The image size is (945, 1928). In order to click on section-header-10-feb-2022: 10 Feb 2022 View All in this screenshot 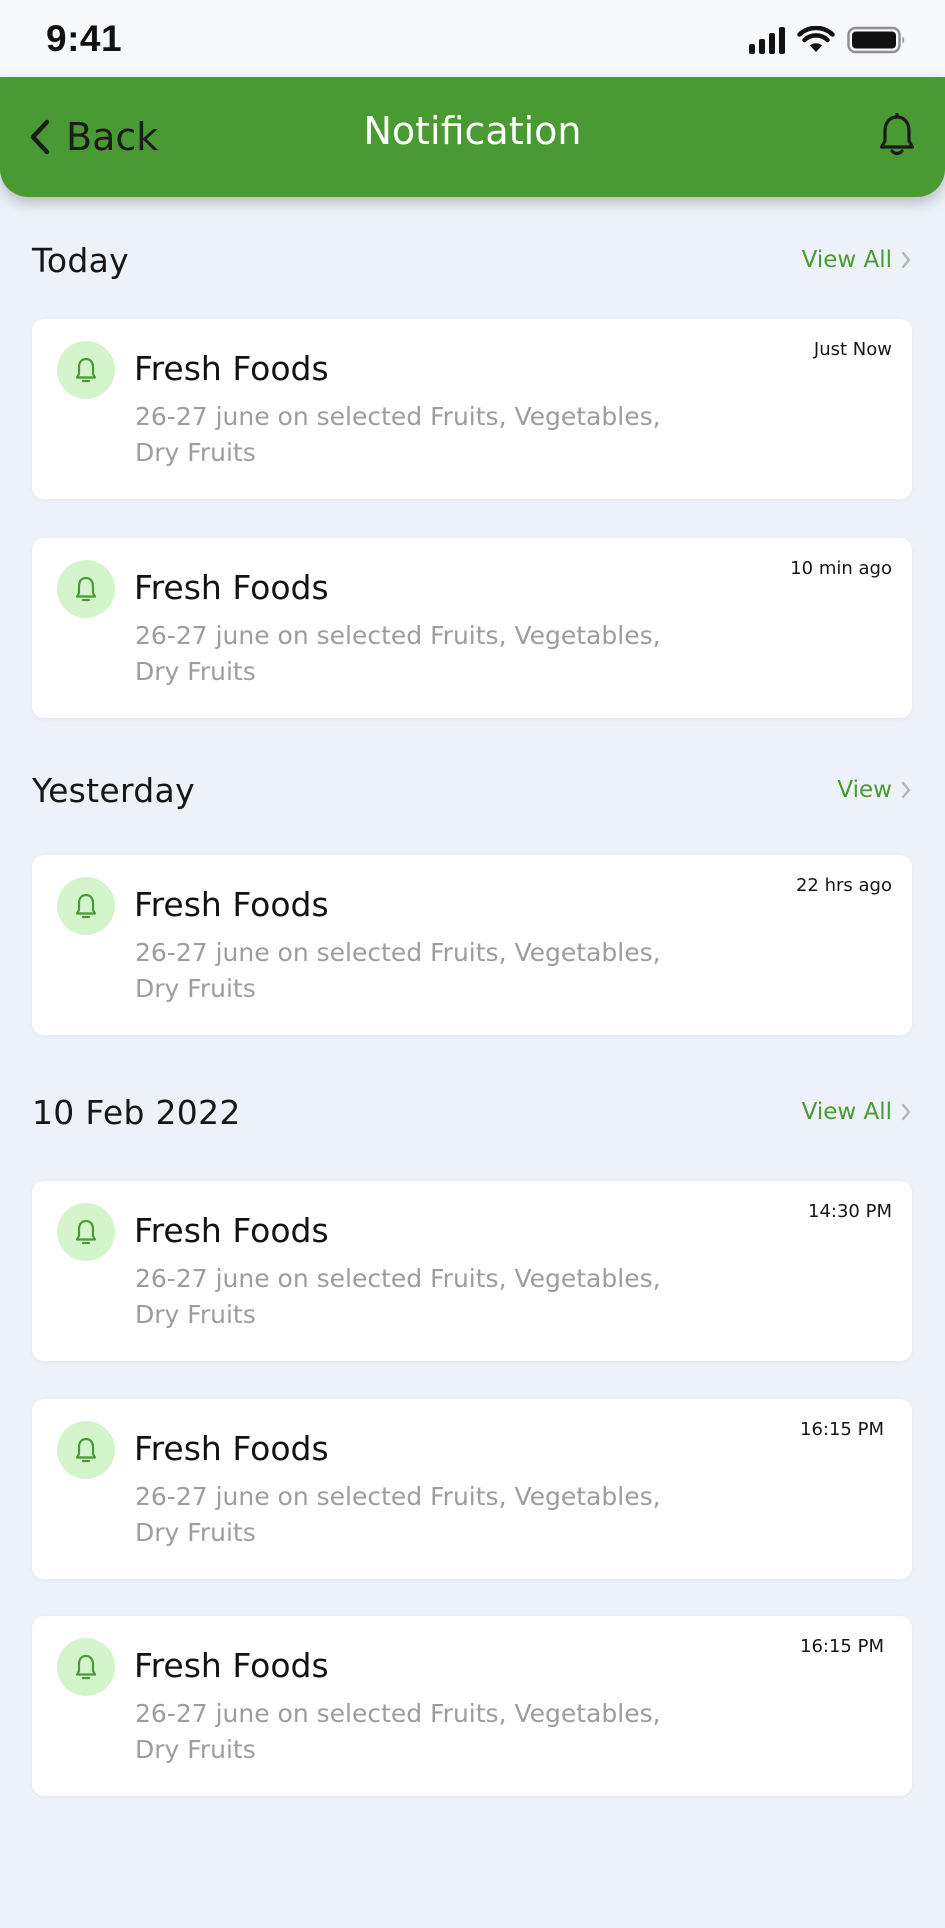, I will do `click(472, 1112)`.